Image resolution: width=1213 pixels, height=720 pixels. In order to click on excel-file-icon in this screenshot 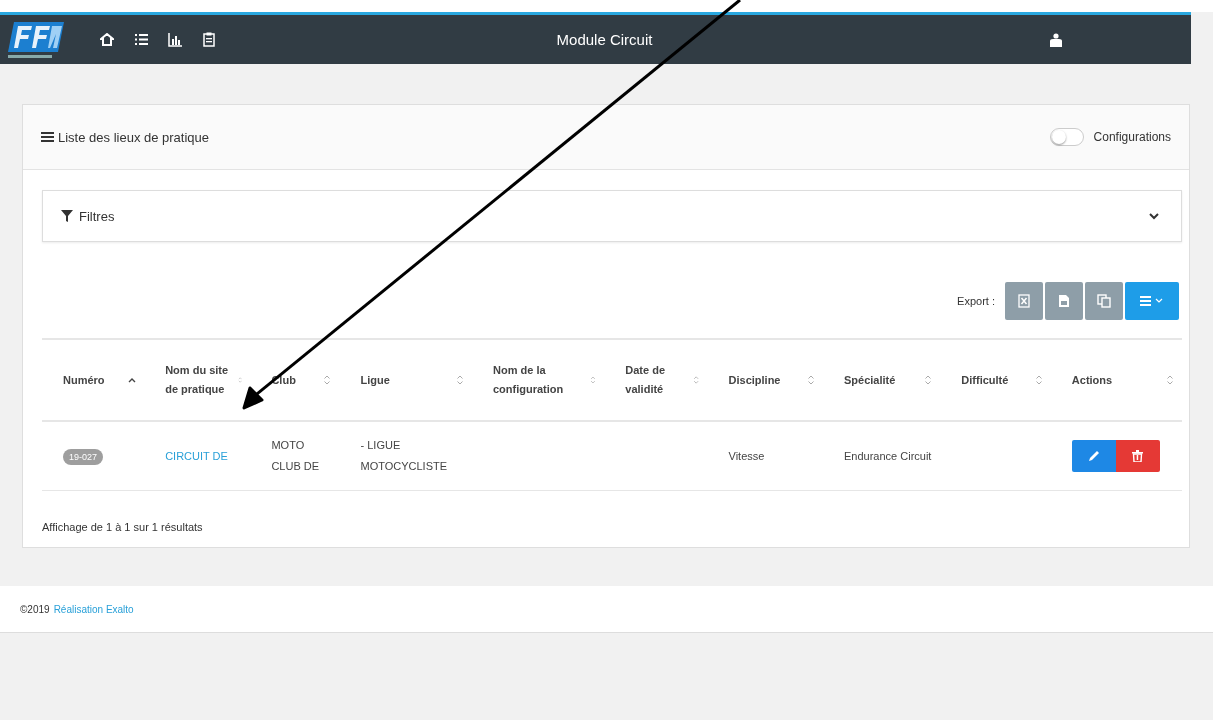, I will do `click(1024, 301)`.